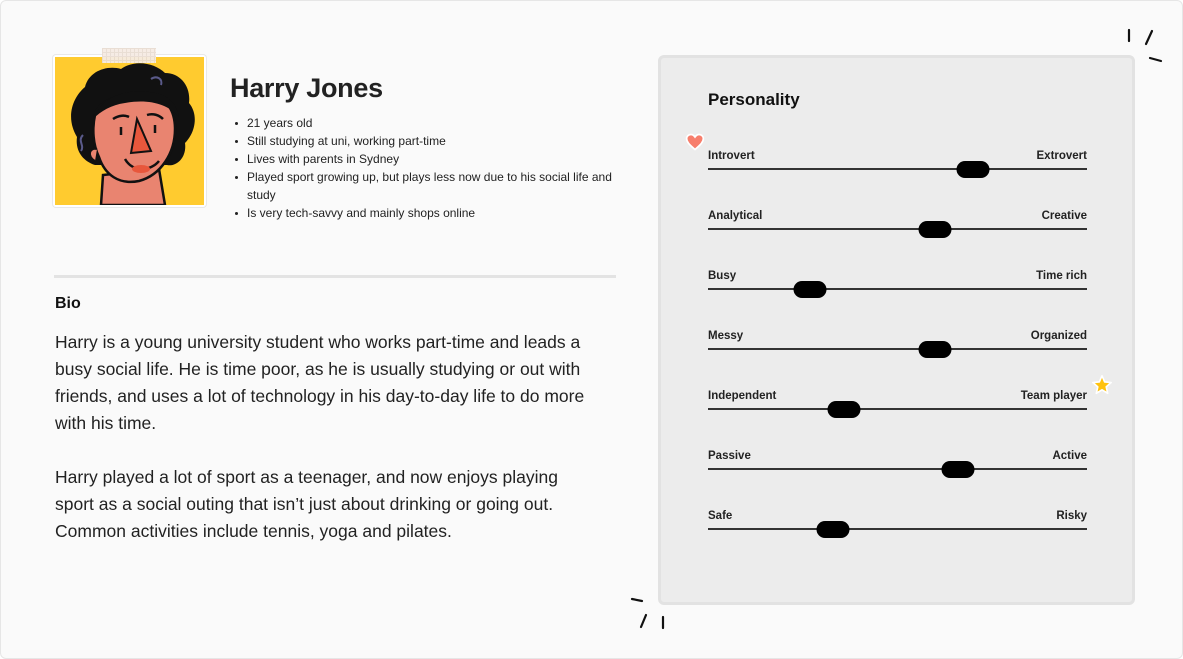 This screenshot has height=659, width=1183. What do you see at coordinates (335, 276) in the screenshot?
I see `section-divider` at bounding box center [335, 276].